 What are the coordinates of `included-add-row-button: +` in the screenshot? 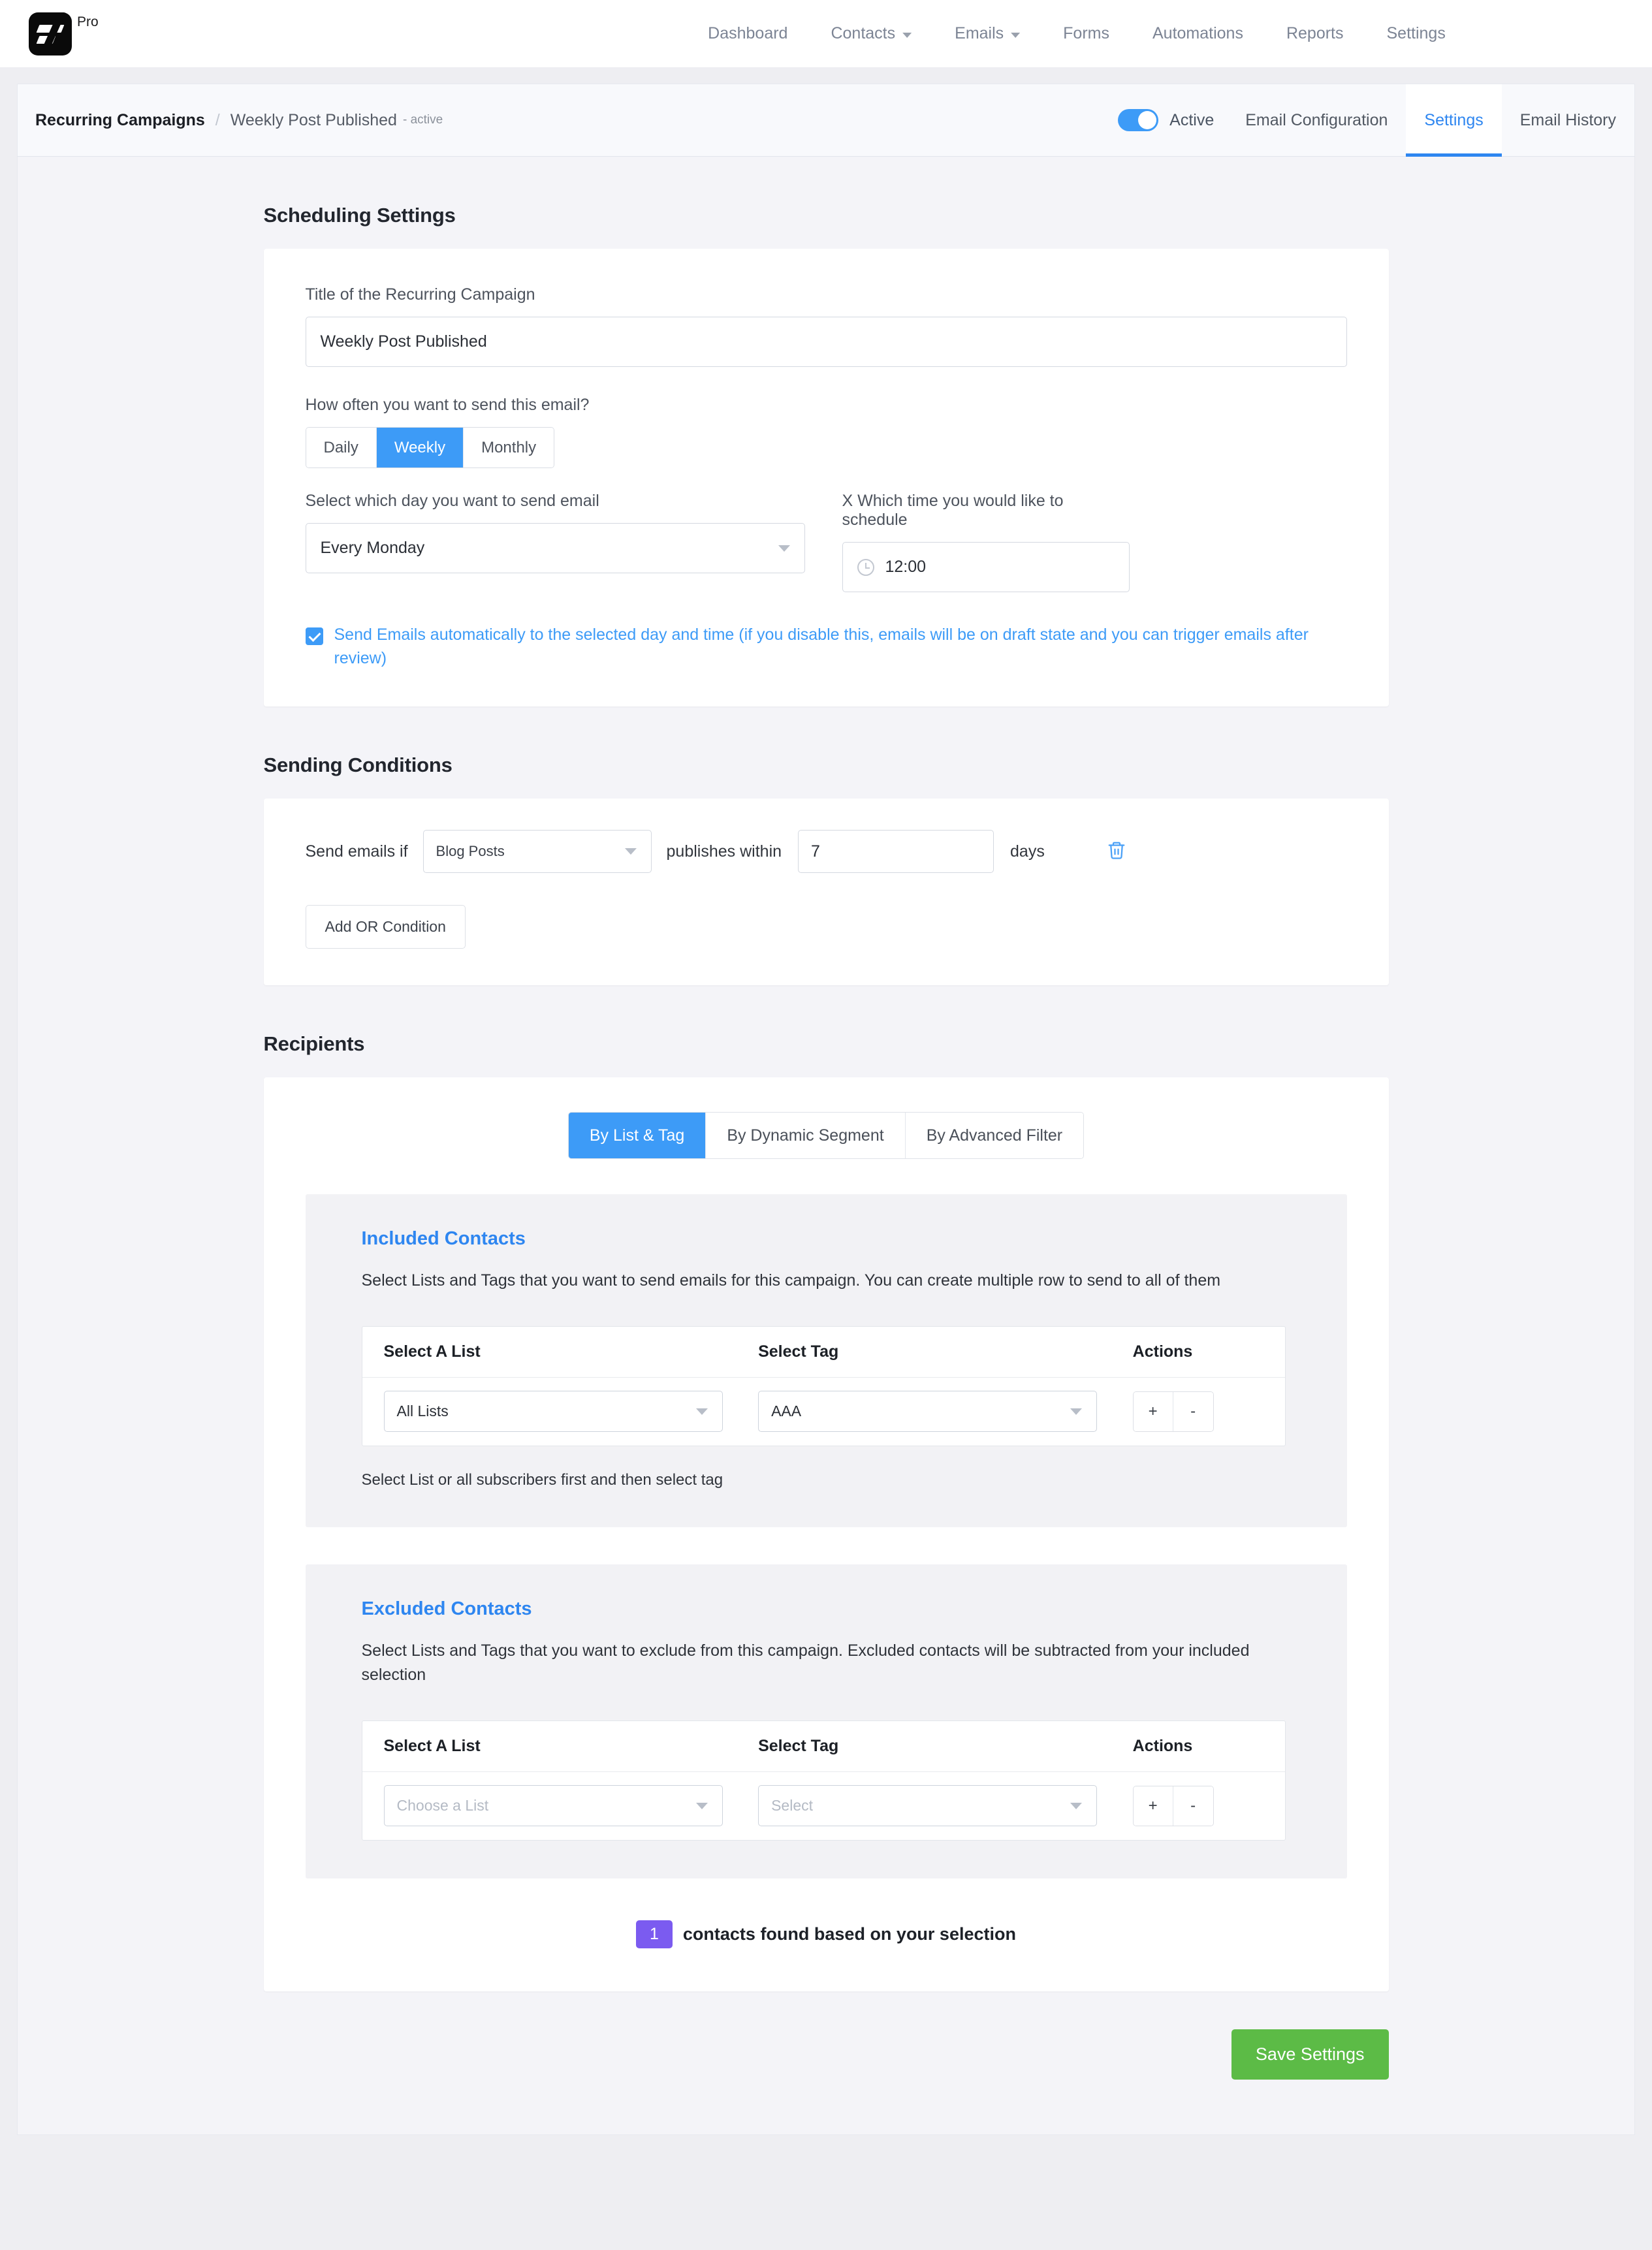 It's located at (1153, 1411).